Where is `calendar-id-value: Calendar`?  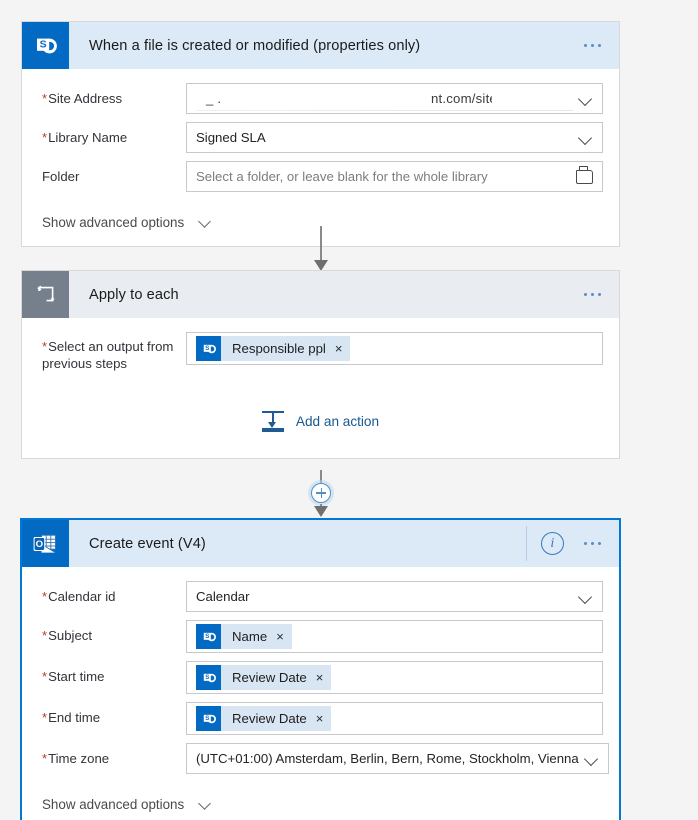
calendar-id-value: Calendar is located at coordinates (223, 596).